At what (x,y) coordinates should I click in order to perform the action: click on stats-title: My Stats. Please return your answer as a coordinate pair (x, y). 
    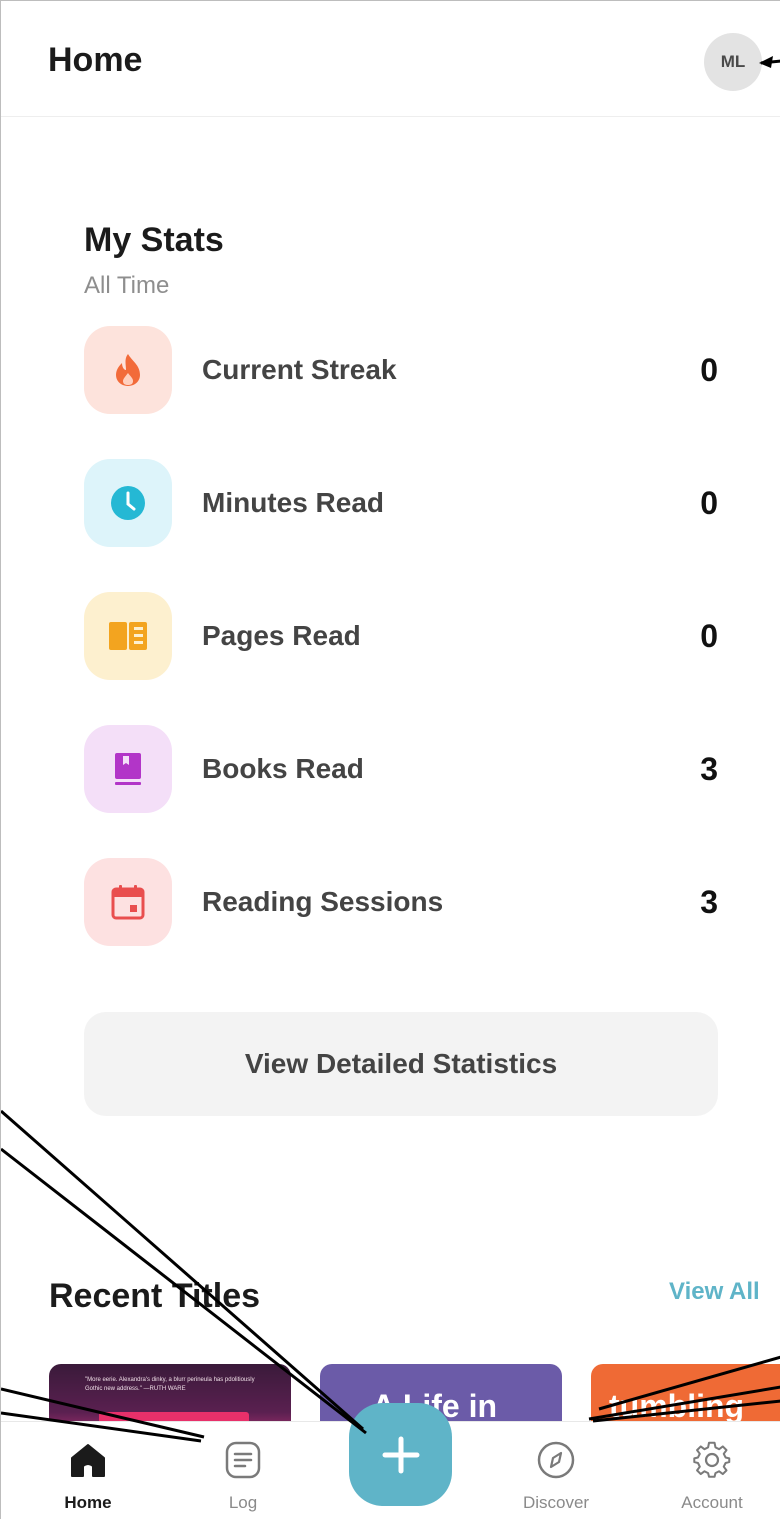
    Looking at the image, I should click on (154, 240).